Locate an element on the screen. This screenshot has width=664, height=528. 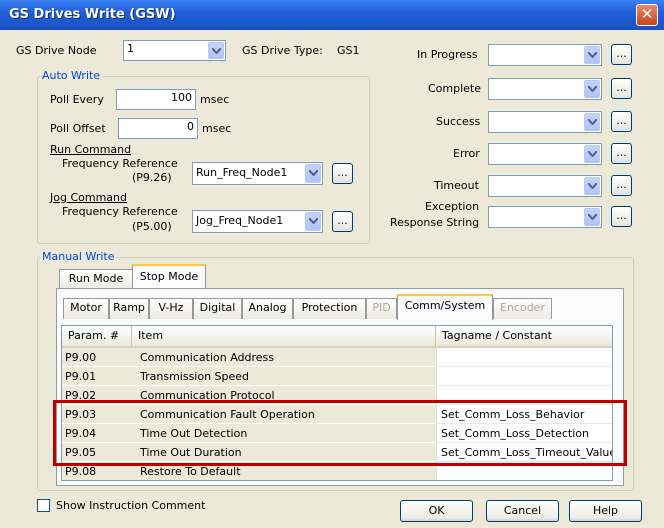
jog-freq-value: Jog_Freq_Node1 is located at coordinates (240, 220).